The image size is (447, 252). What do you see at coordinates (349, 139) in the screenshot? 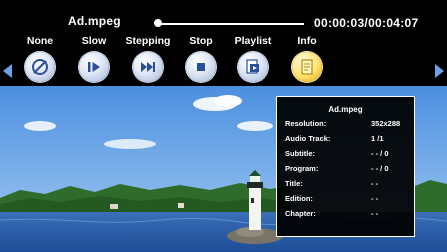
I see `info-row-audio-track: Audio Track: 1 /1` at bounding box center [349, 139].